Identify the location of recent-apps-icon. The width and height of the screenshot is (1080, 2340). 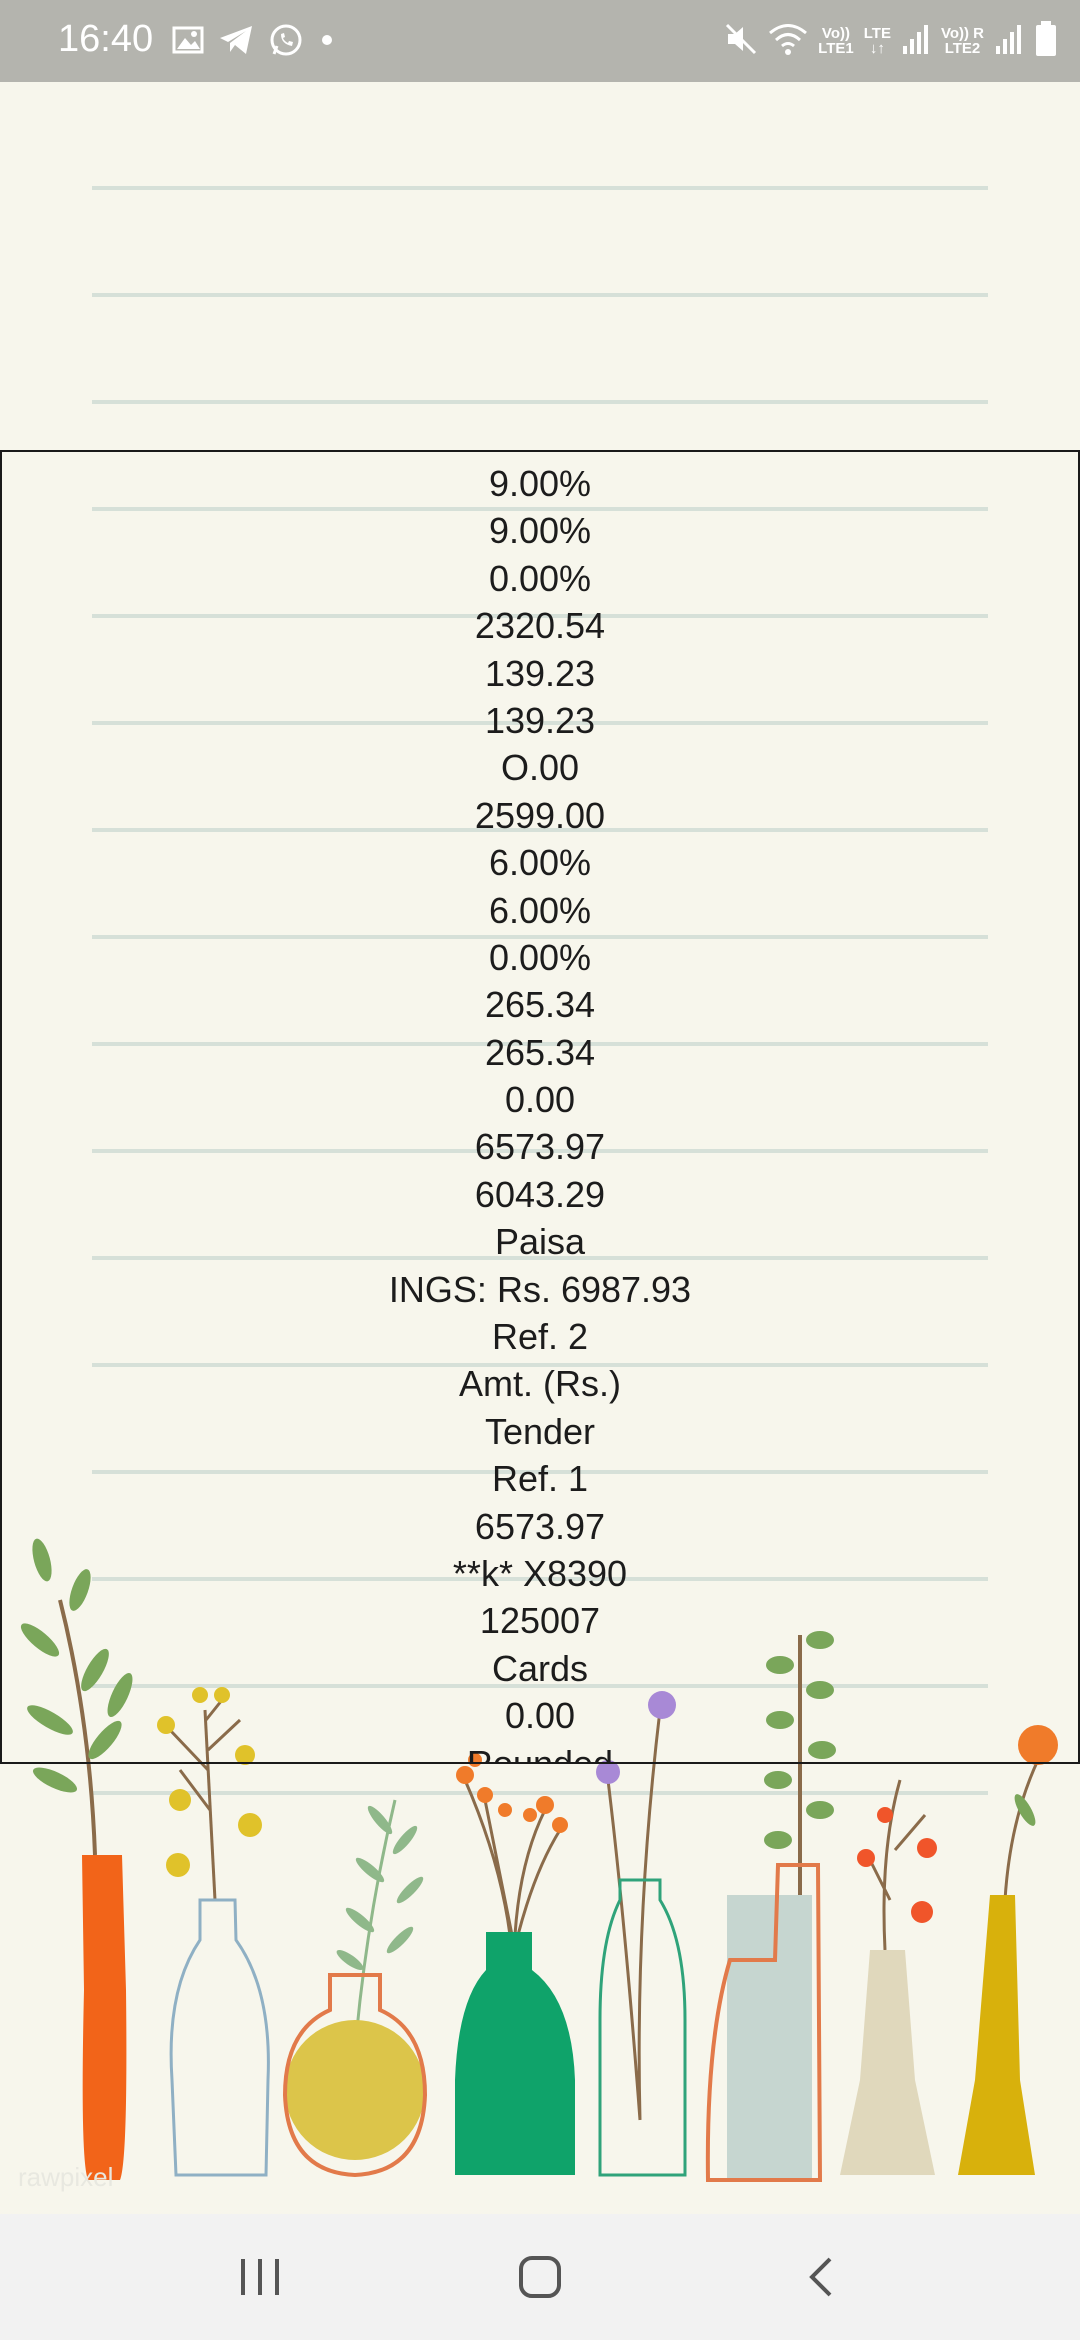
(260, 2277).